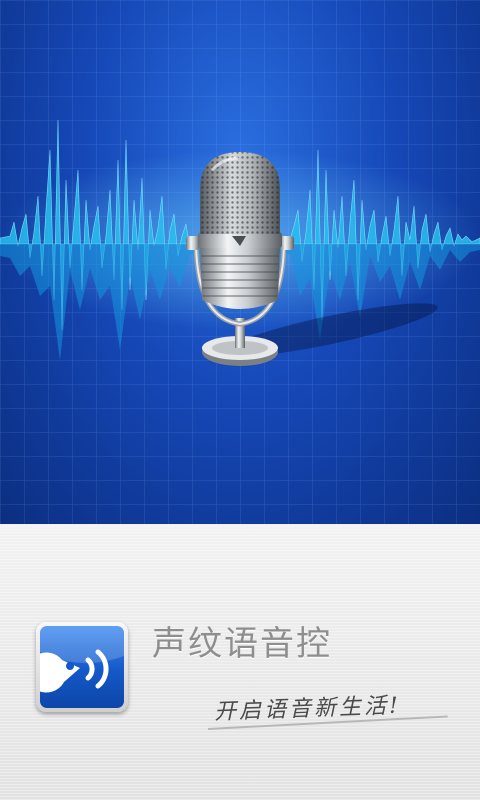  I want to click on voice-face-icon, so click(82, 667).